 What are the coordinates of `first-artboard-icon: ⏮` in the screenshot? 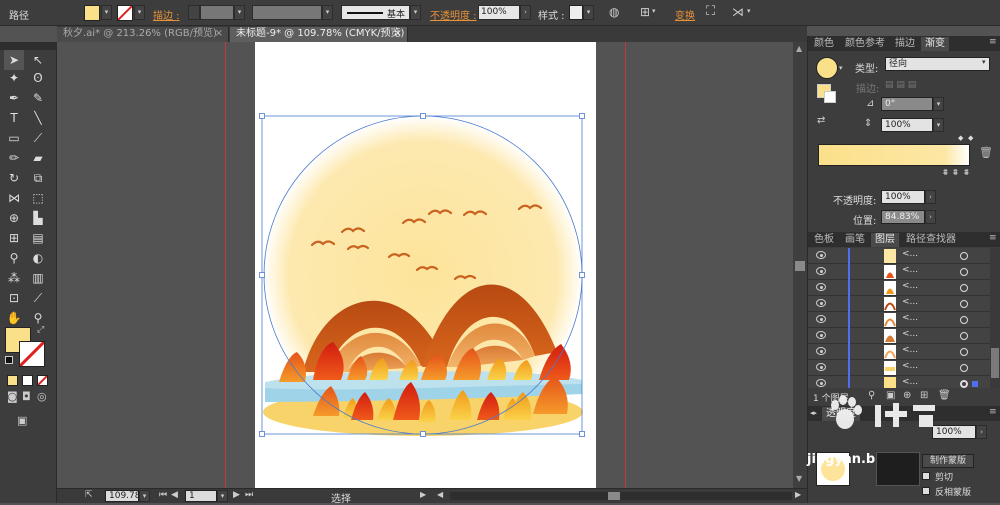 It's located at (163, 495).